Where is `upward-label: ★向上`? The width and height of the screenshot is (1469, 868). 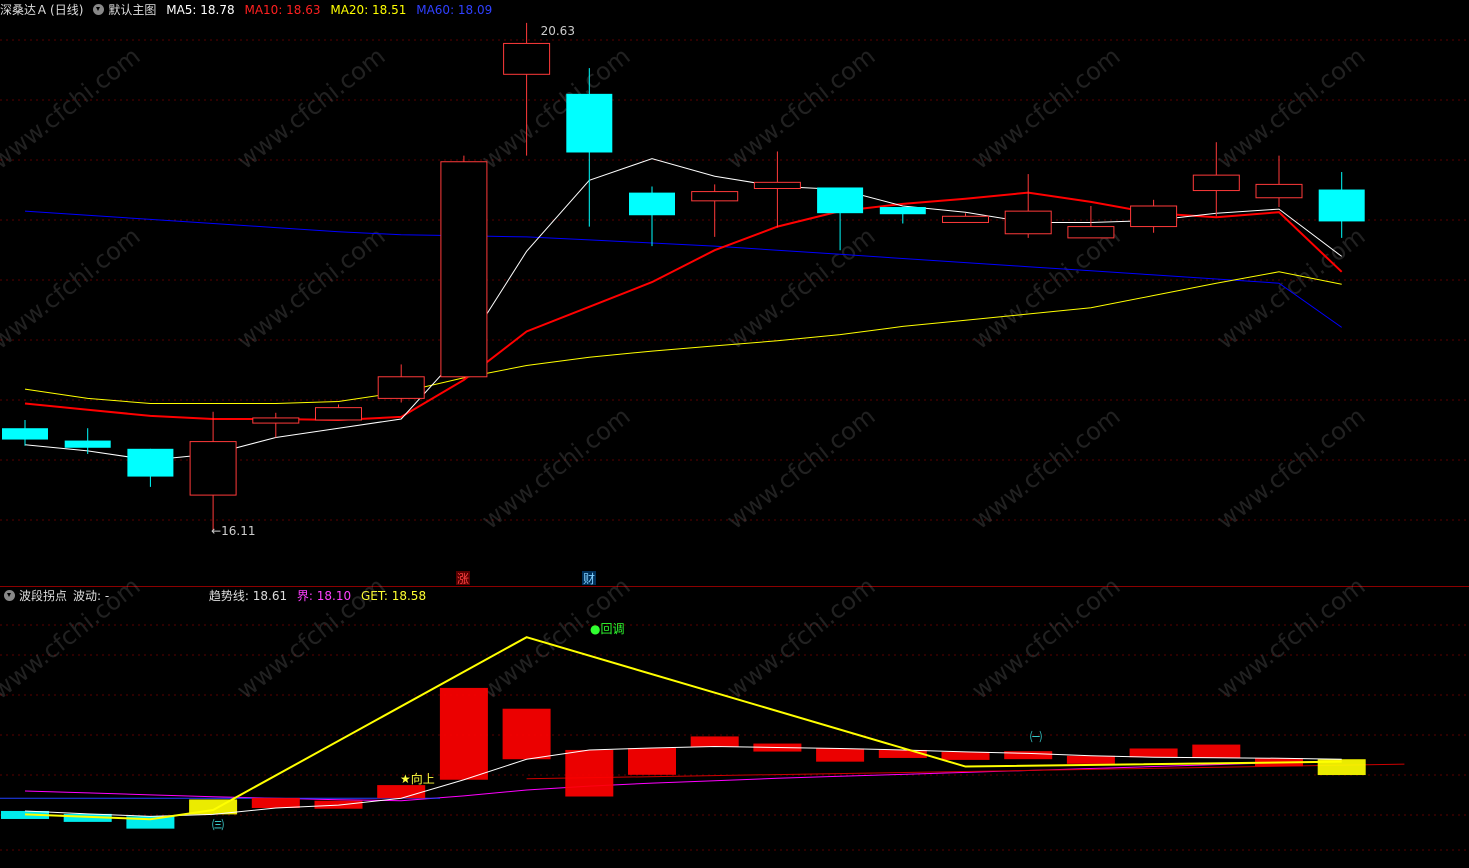
upward-label: ★向上 is located at coordinates (417, 778).